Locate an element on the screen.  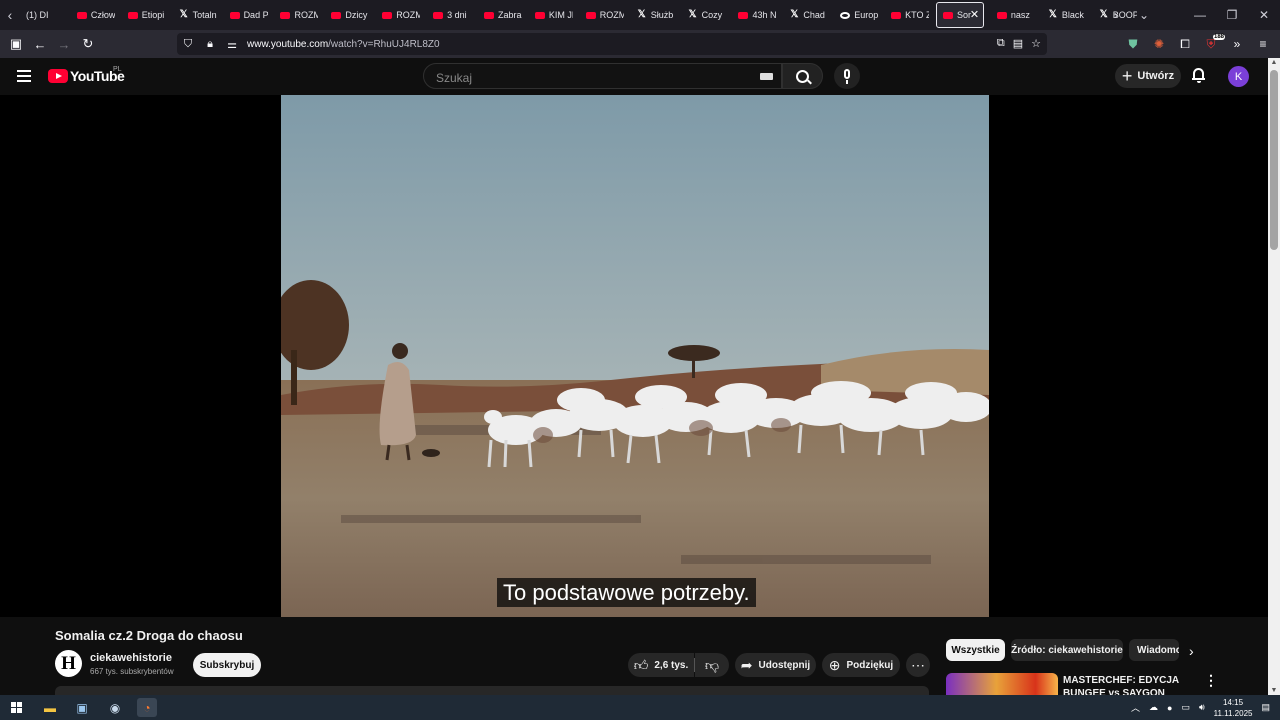
account-avatar: K is located at coordinates (1238, 76).